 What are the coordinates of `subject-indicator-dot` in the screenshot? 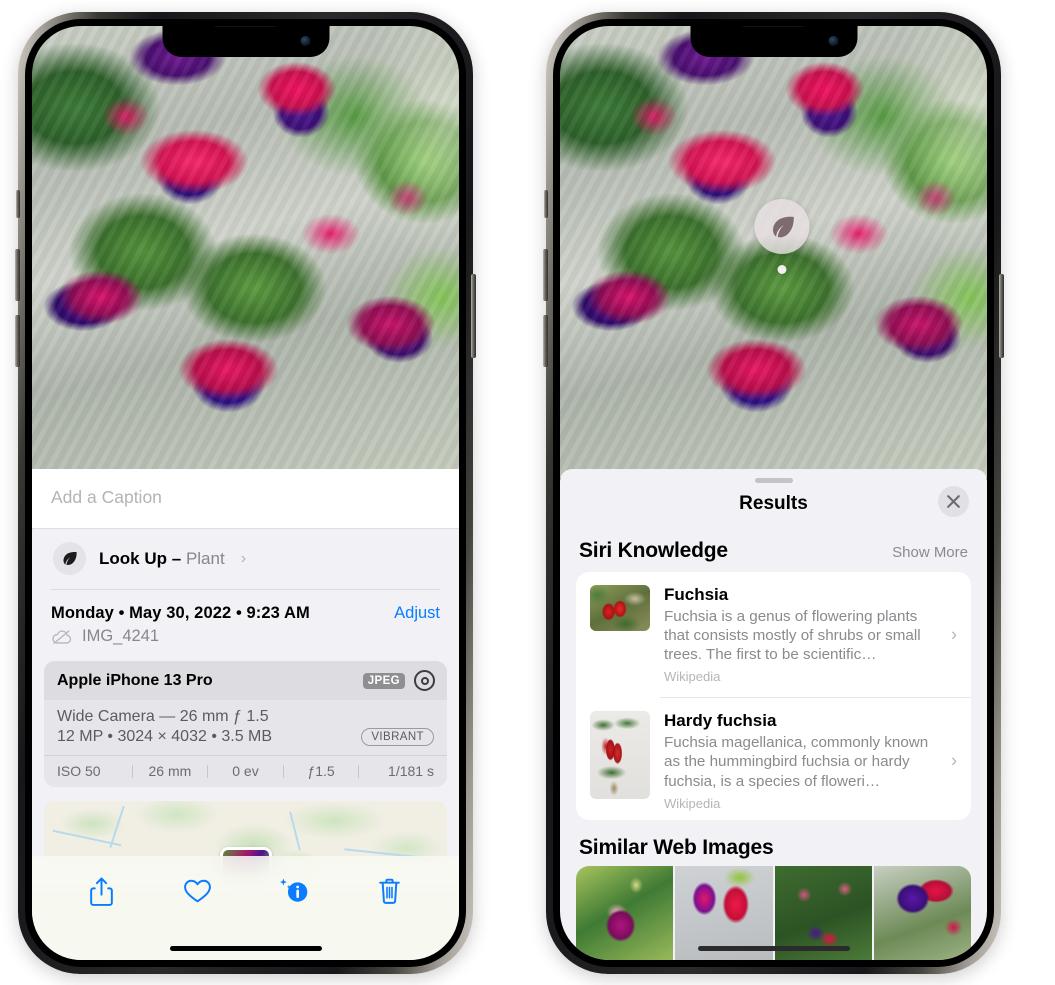 It's located at (782, 269).